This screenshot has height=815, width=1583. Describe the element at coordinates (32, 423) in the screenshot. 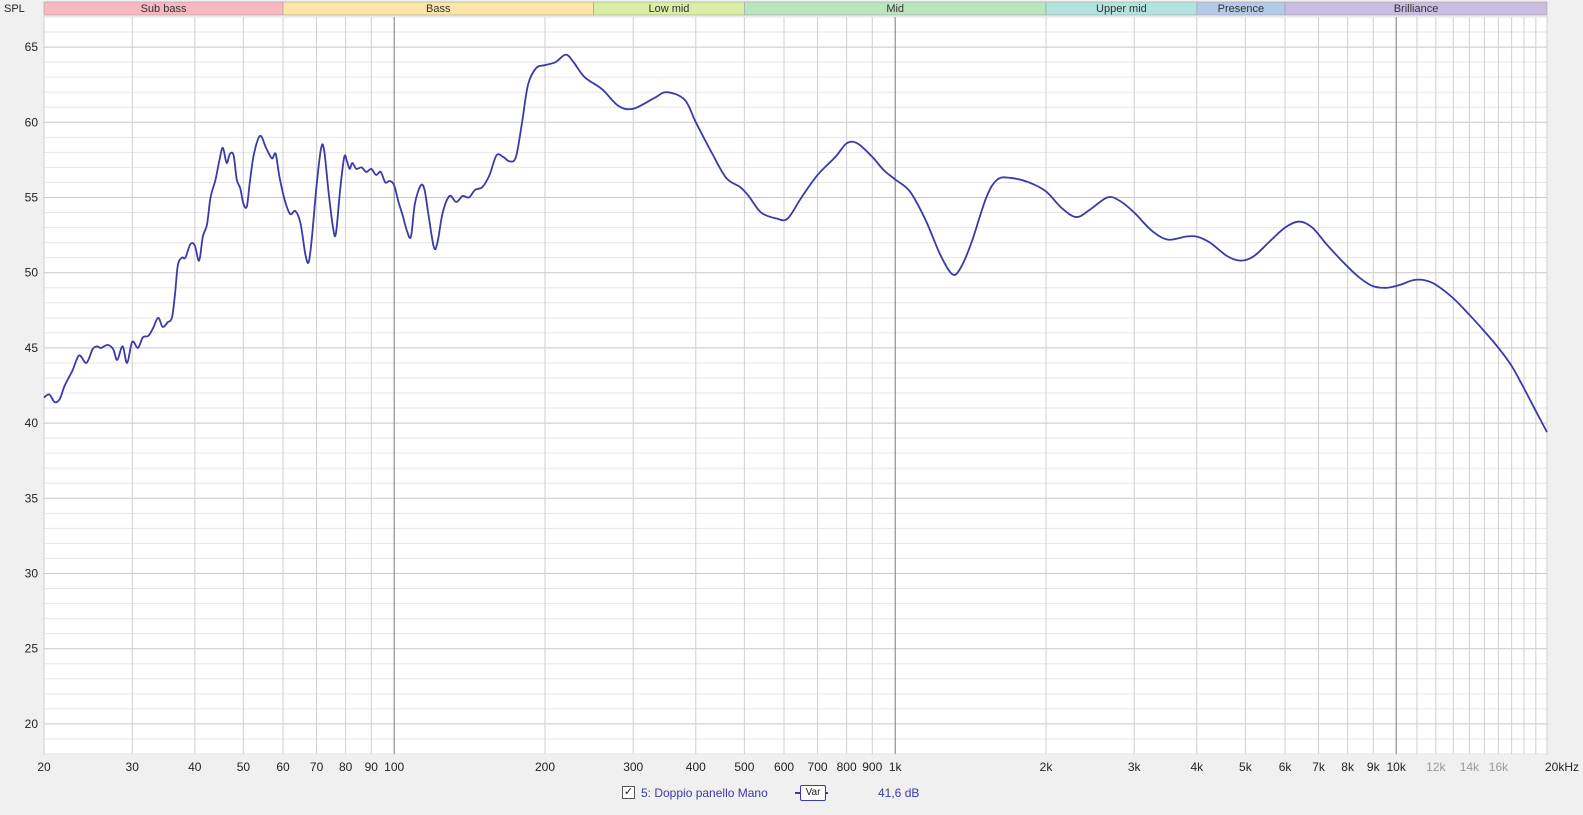

I see `y-tick-label: 40` at that location.